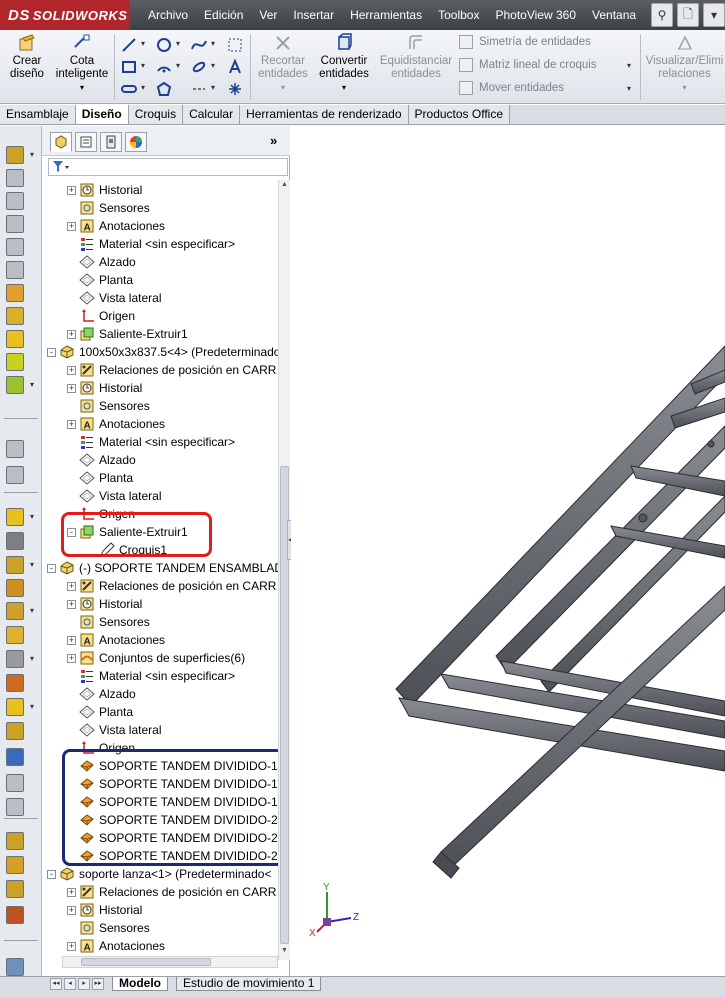 The height and width of the screenshot is (997, 725). Describe the element at coordinates (168, 167) in the screenshot. I see `feature-filter-field` at that location.